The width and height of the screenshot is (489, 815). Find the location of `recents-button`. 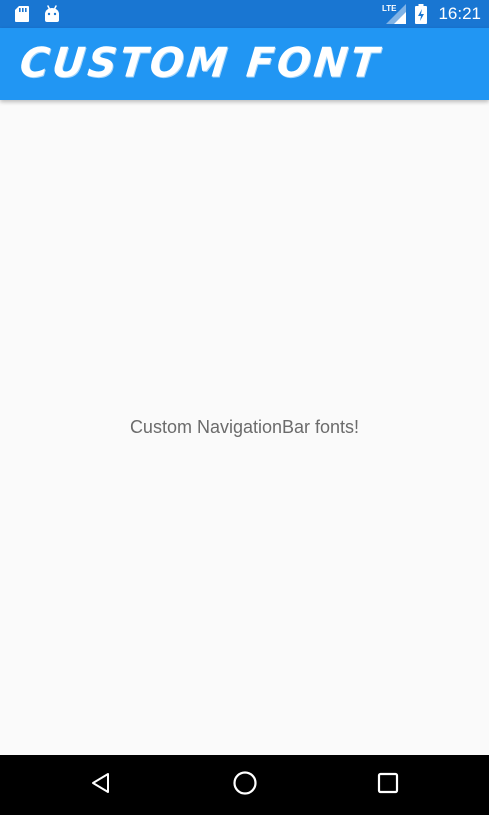

recents-button is located at coordinates (388, 785).